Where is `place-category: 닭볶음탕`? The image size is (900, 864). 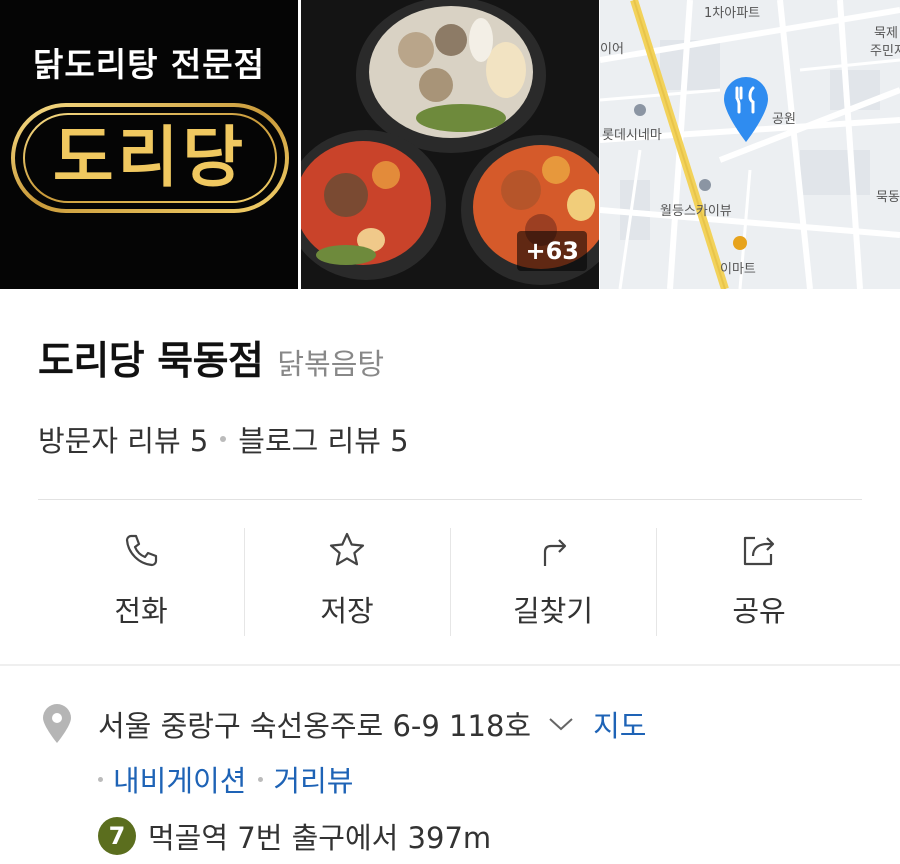
place-category: 닭볶음탕 is located at coordinates (331, 364).